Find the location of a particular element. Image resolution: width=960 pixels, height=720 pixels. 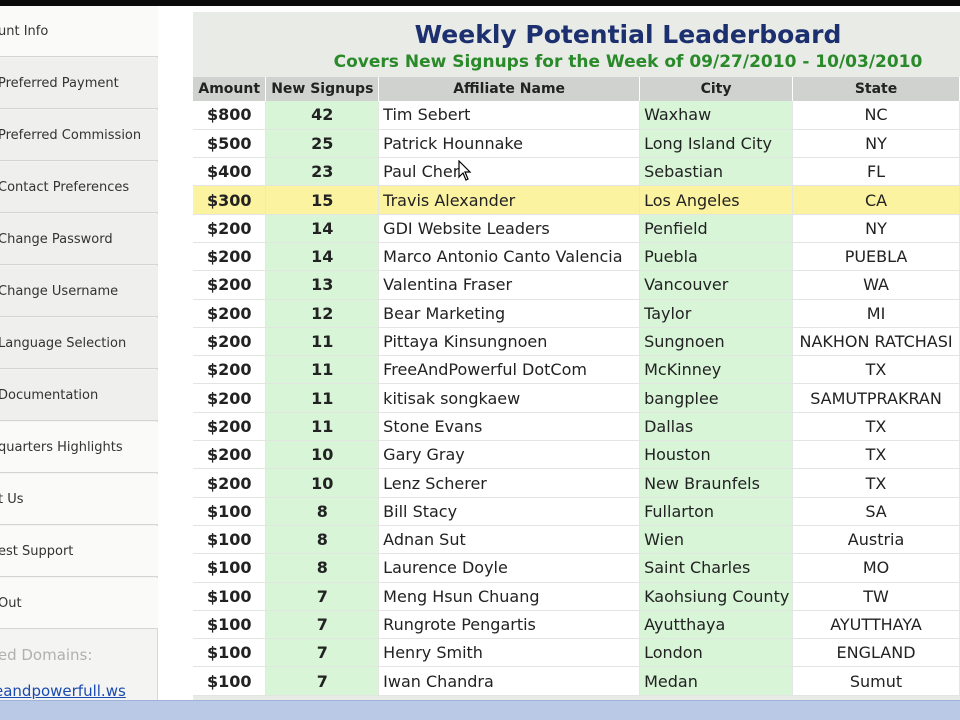

table-row: $200 10 Lenz Scherer New Braunfels TX is located at coordinates (576, 483).